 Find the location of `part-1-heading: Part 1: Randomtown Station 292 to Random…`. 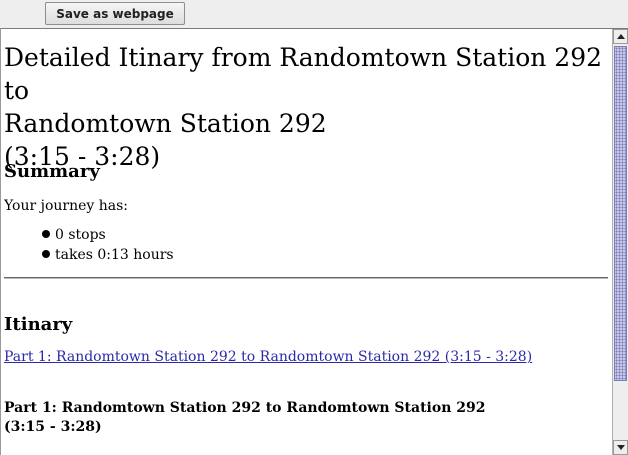

part-1-heading: Part 1: Randomtown Station 292 to Random… is located at coordinates (245, 408).